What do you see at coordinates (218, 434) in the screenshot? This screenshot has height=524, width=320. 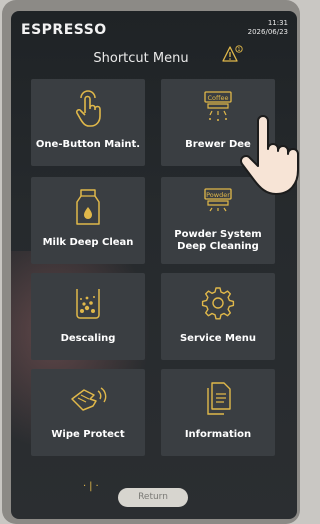 I see `tile-label: Information` at bounding box center [218, 434].